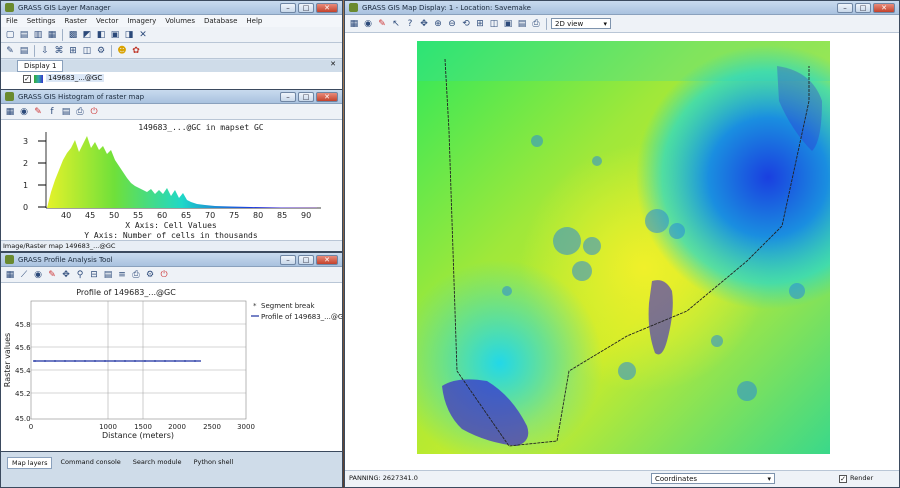 Image resolution: width=900 pixels, height=488 pixels. I want to click on x-tick-label: 50, so click(114, 215).